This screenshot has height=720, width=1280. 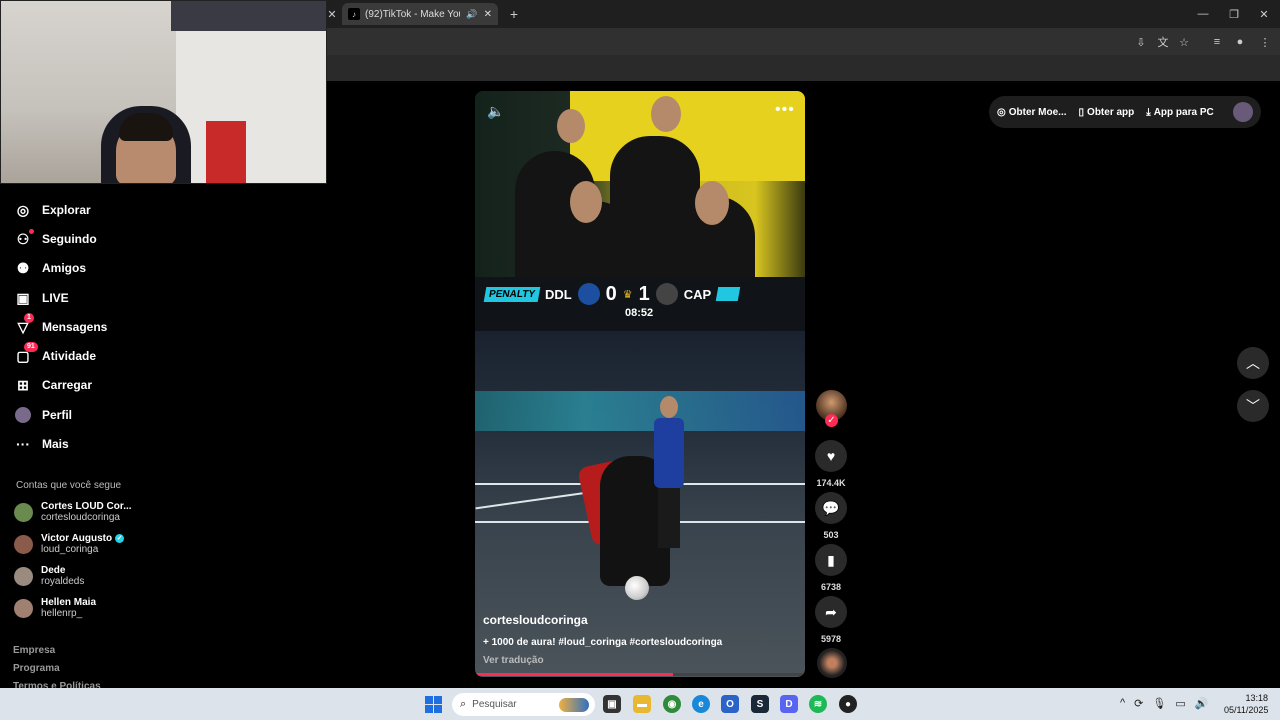 What do you see at coordinates (513, 660) in the screenshot?
I see `translate-link: Ver tradução` at bounding box center [513, 660].